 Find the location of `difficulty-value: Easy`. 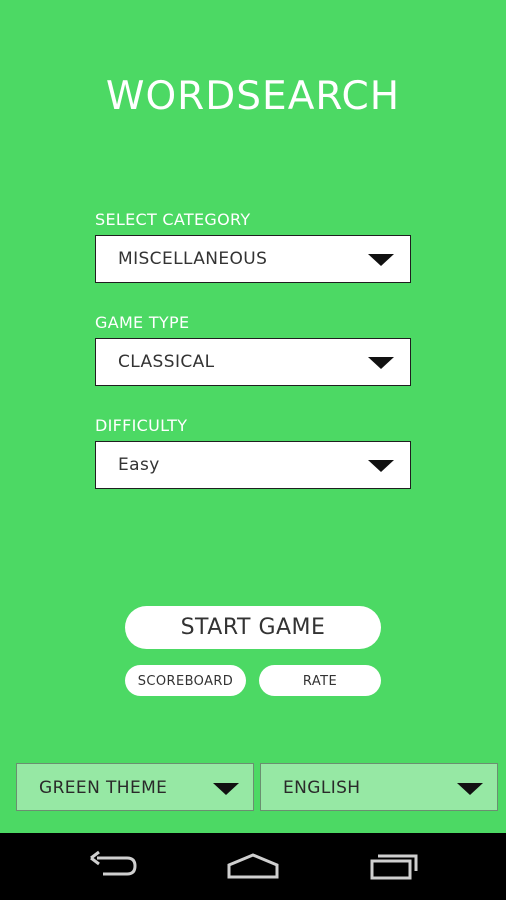

difficulty-value: Easy is located at coordinates (139, 465).